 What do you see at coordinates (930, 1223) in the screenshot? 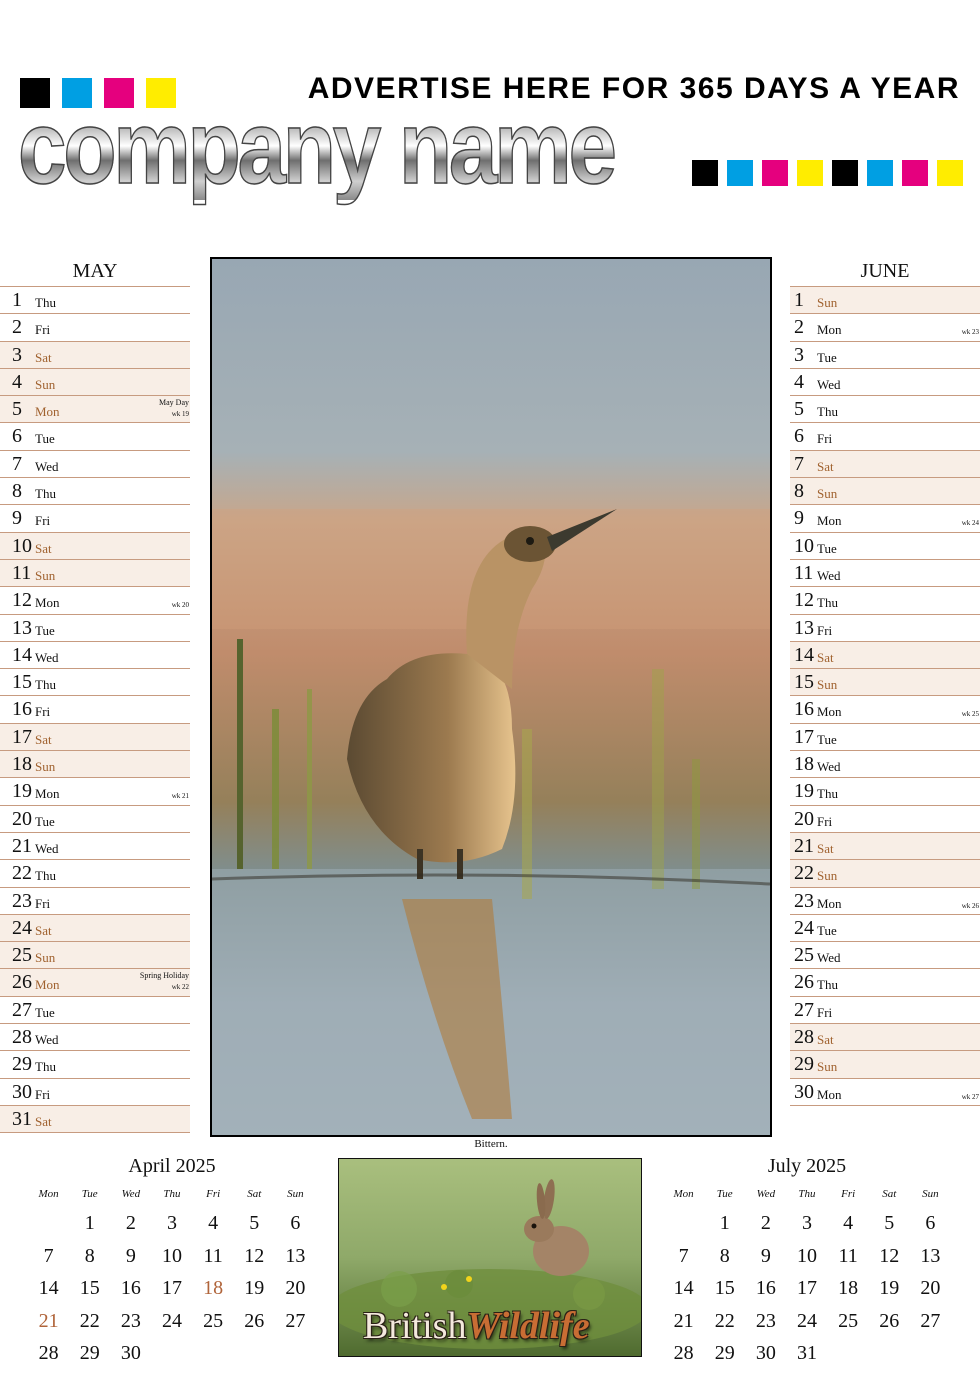
I see `mini-calendar-day: 6` at bounding box center [930, 1223].